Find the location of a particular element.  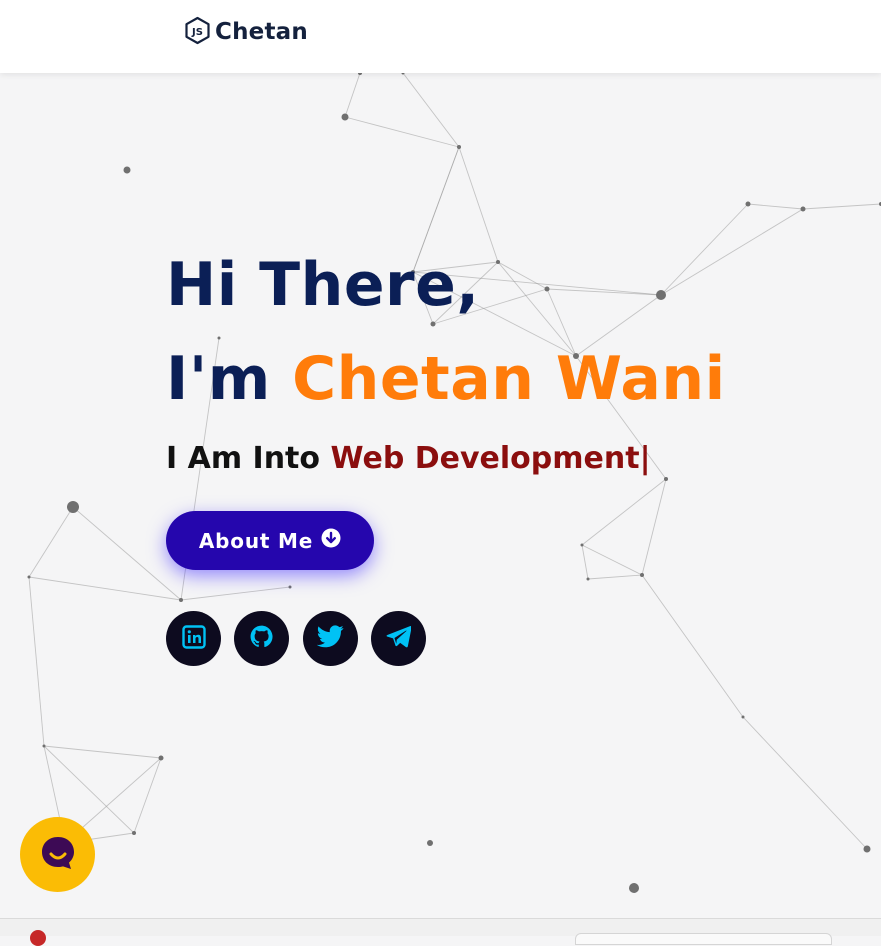

svg-text: JS is located at coordinates (197, 32).